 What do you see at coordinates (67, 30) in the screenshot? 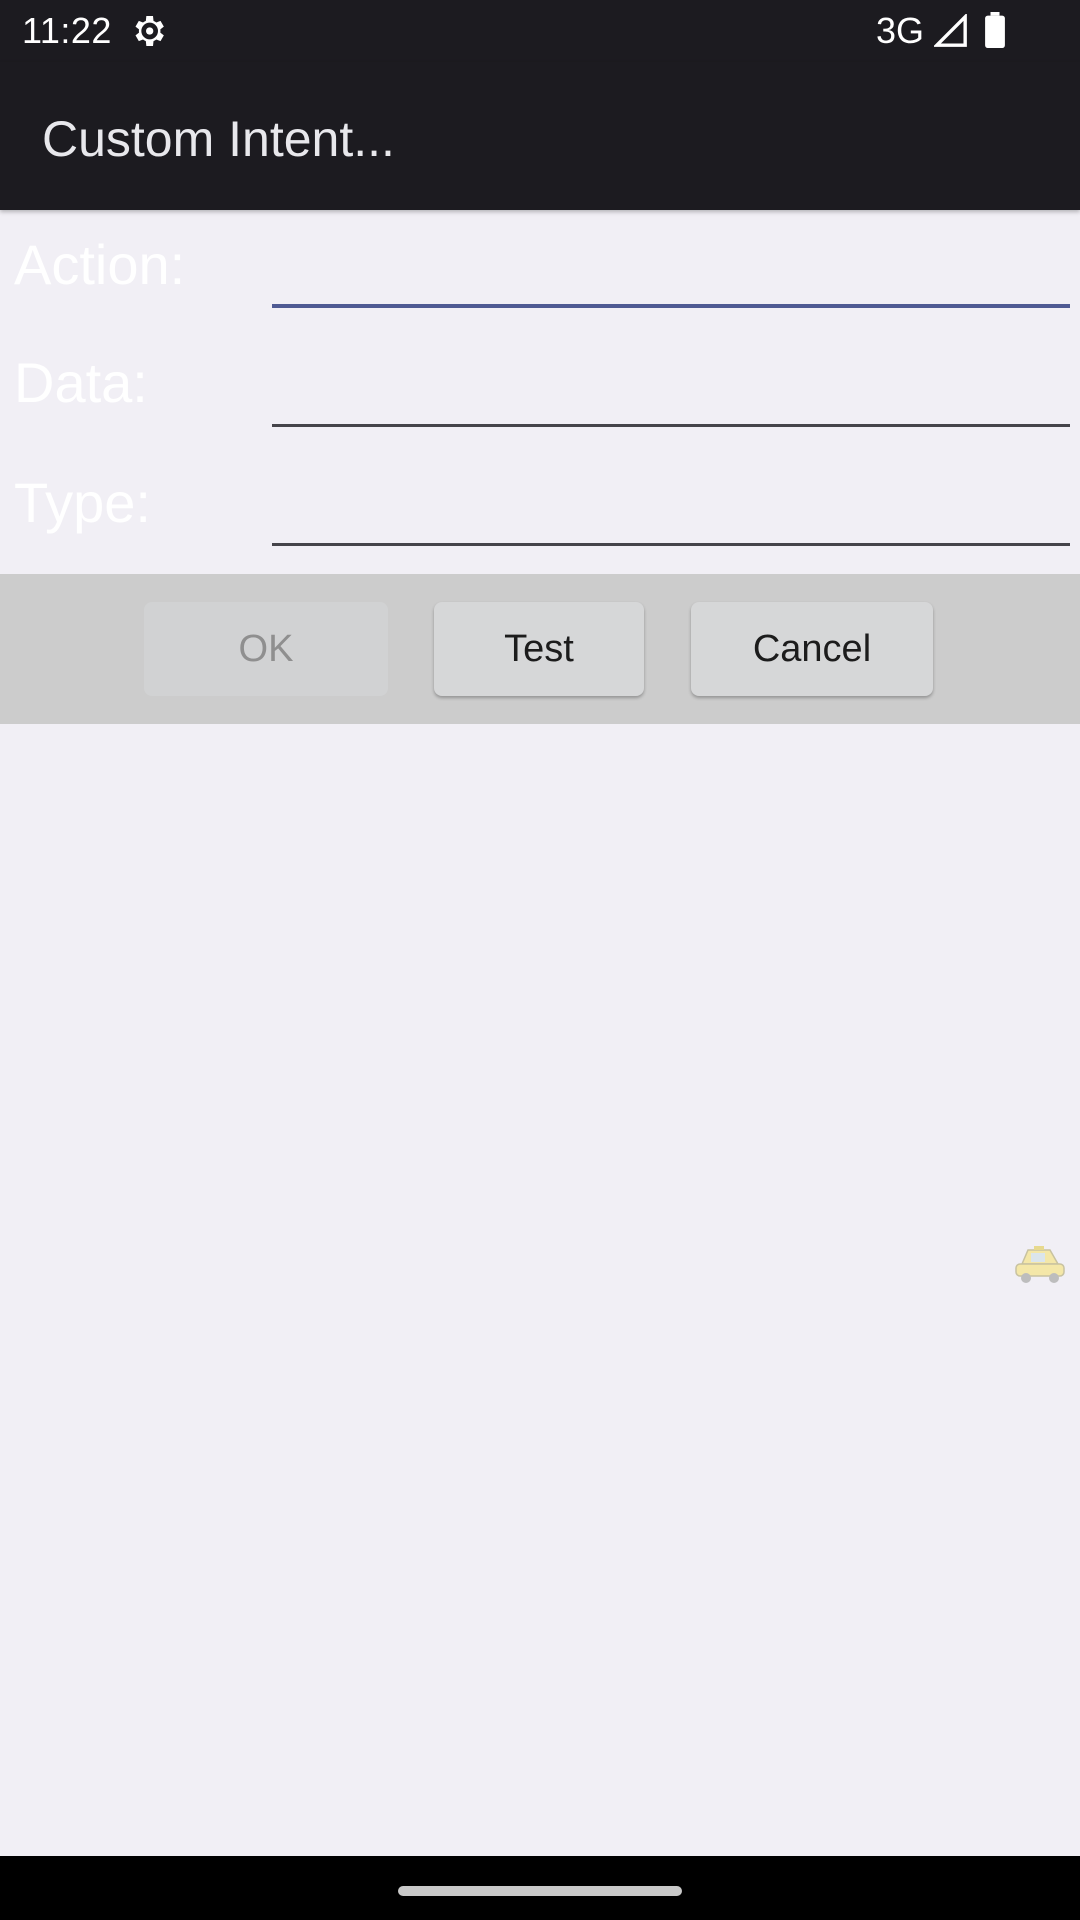
I see `status-time: 11:22` at bounding box center [67, 30].